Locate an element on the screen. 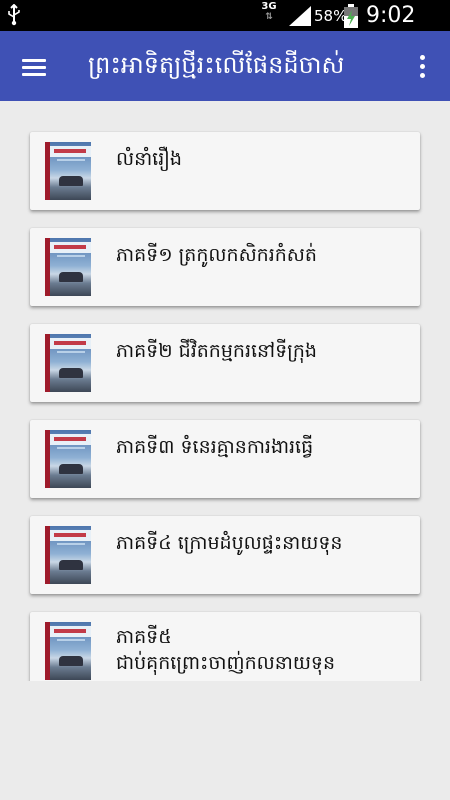  network-type: 3G is located at coordinates (269, 6).